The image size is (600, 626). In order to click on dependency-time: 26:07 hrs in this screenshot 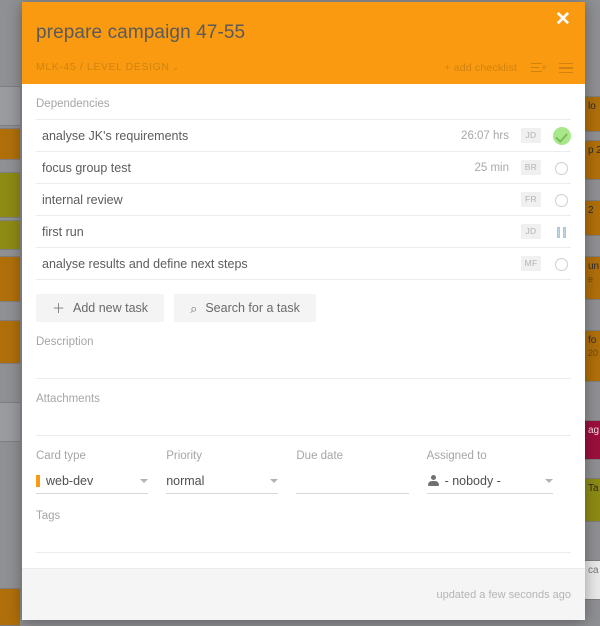, I will do `click(485, 135)`.